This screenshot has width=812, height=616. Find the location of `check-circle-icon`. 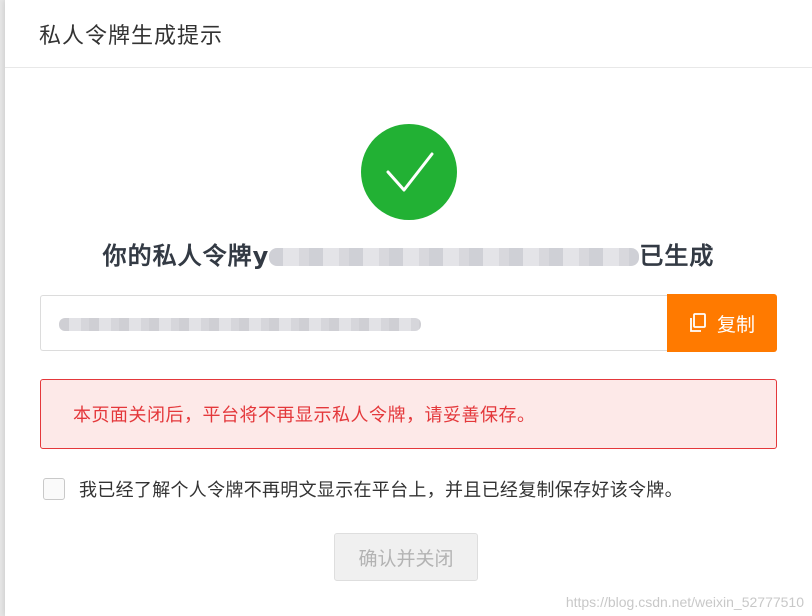

check-circle-icon is located at coordinates (409, 172).